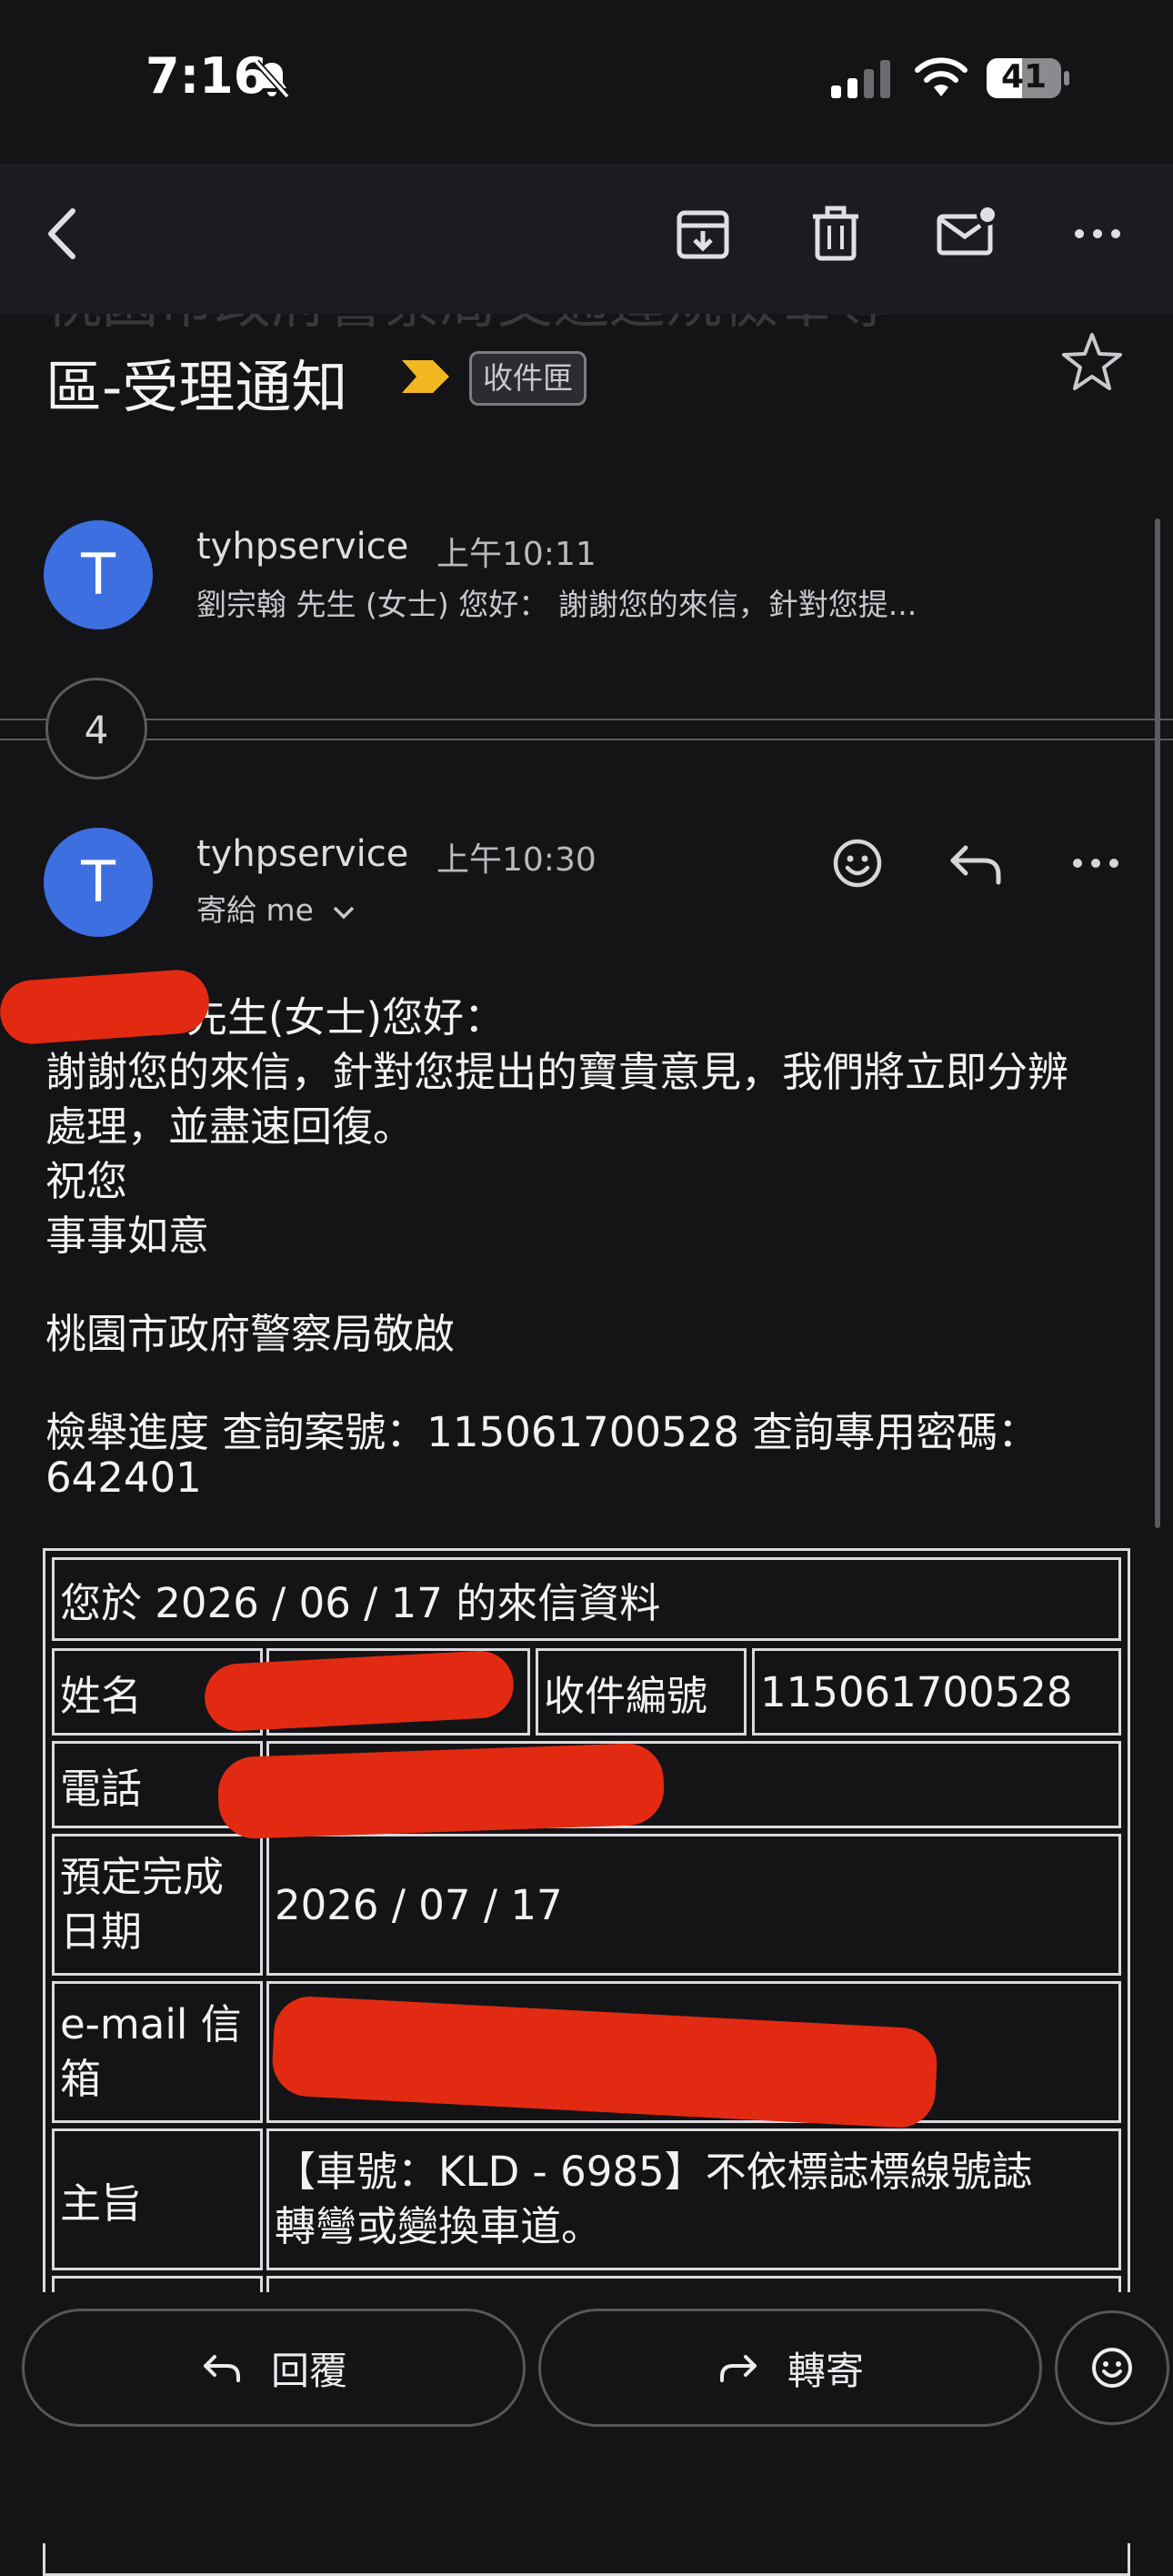 The image size is (1173, 2576). Describe the element at coordinates (966, 234) in the screenshot. I see `mail-unread-icon` at that location.